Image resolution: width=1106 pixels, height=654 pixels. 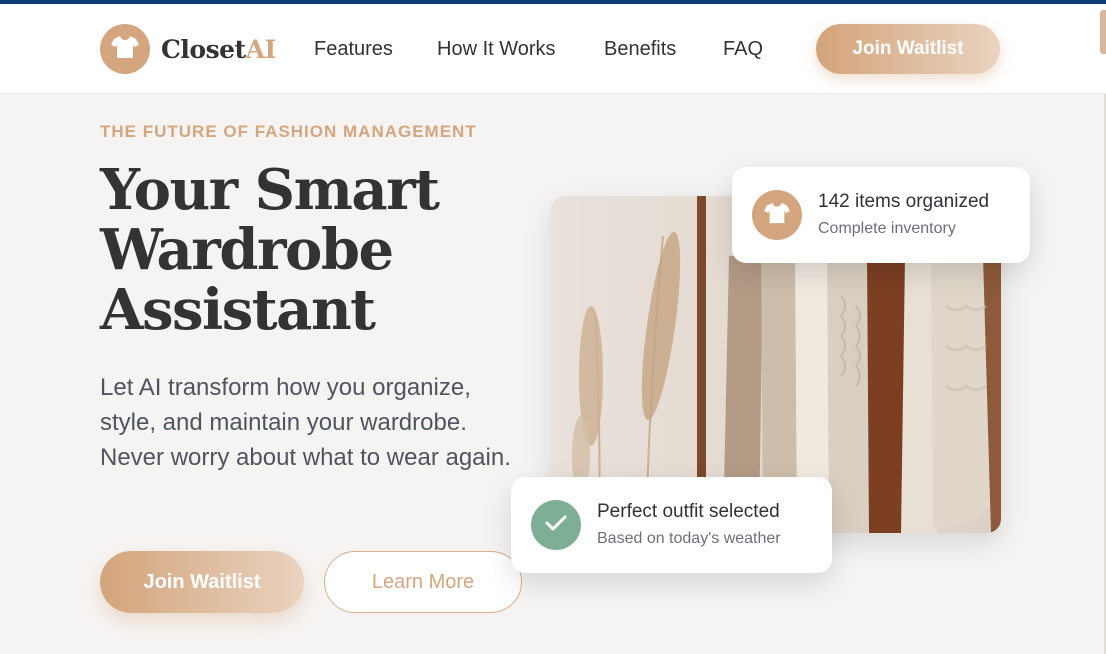 What do you see at coordinates (496, 49) in the screenshot?
I see `nav-link-how-it-works: How It Works` at bounding box center [496, 49].